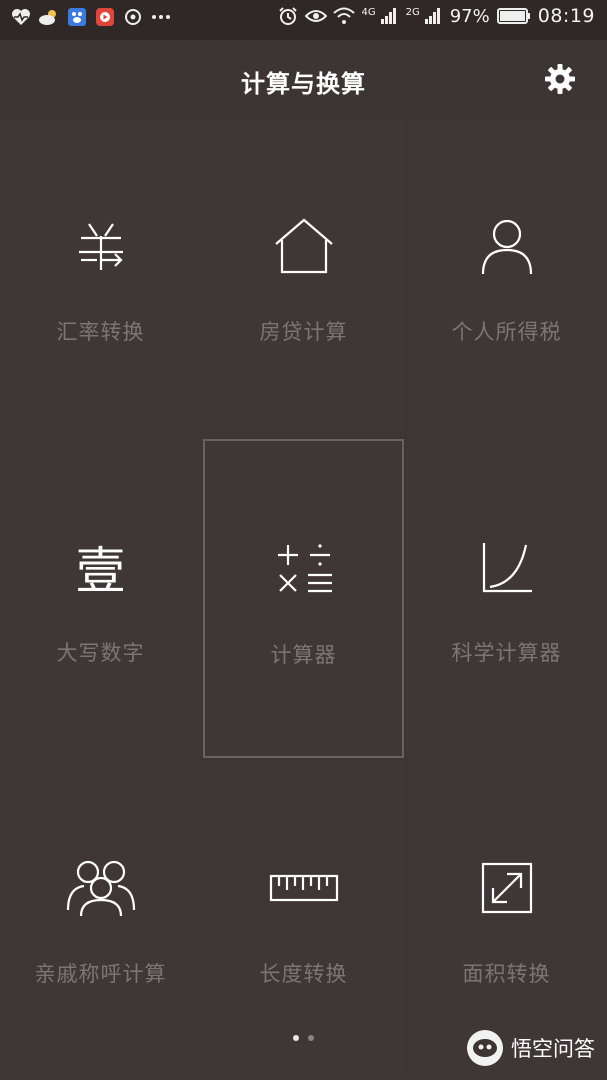 Image resolution: width=607 pixels, height=1080 pixels. Describe the element at coordinates (344, 16) in the screenshot. I see `wifi-icon` at that location.